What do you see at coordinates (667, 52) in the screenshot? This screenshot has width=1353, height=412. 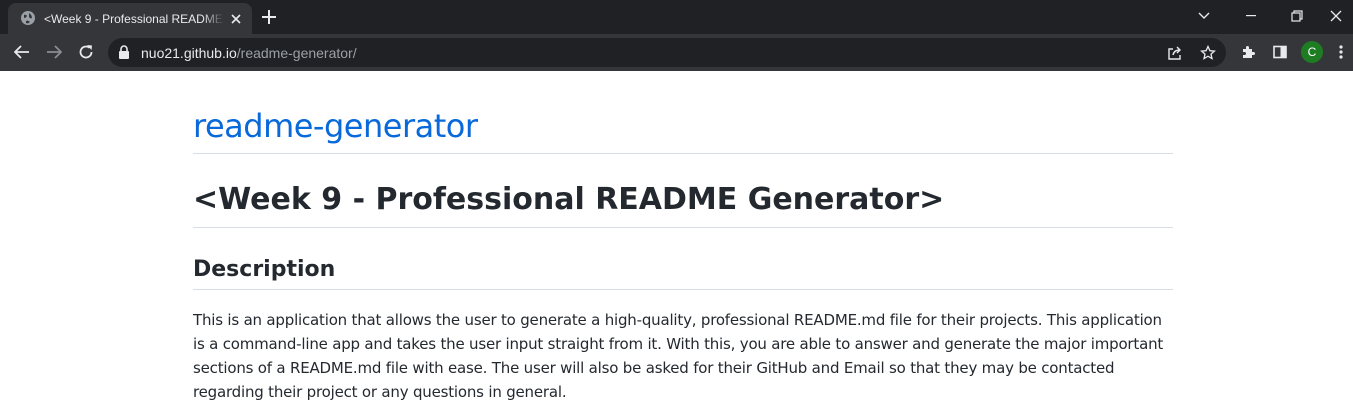 I see `address-bar: nuo21.github.io/readme-generator/` at bounding box center [667, 52].